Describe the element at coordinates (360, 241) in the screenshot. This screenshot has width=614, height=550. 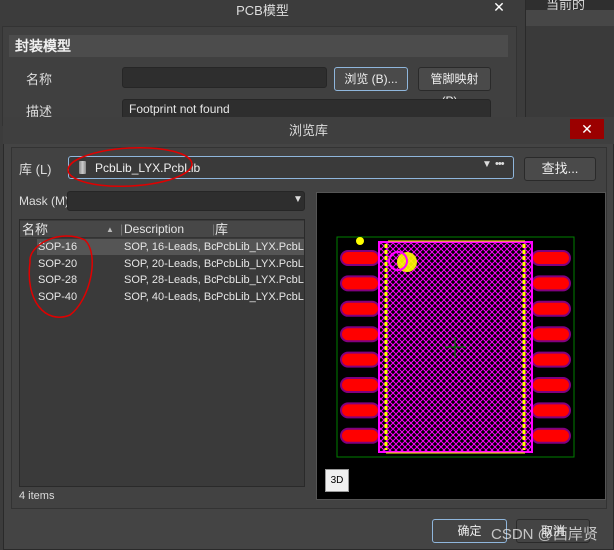
I see `pin1-dot` at that location.